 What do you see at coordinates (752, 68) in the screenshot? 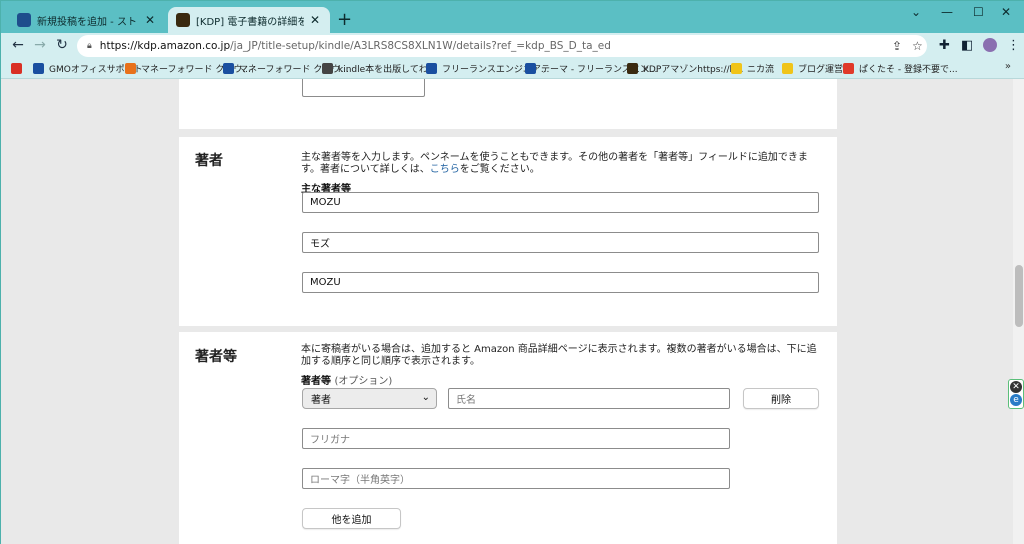
I see `bookmark-folder: ニカ流` at bounding box center [752, 68].